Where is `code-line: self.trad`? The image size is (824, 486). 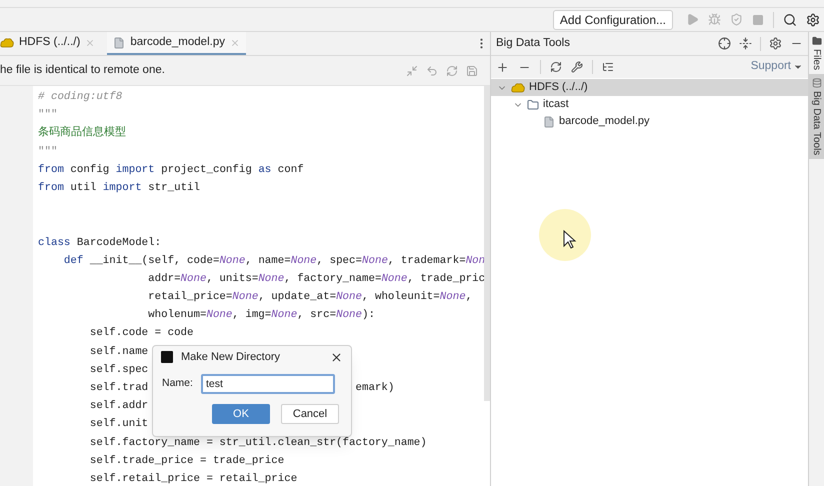
code-line: self.trad is located at coordinates (118, 388).